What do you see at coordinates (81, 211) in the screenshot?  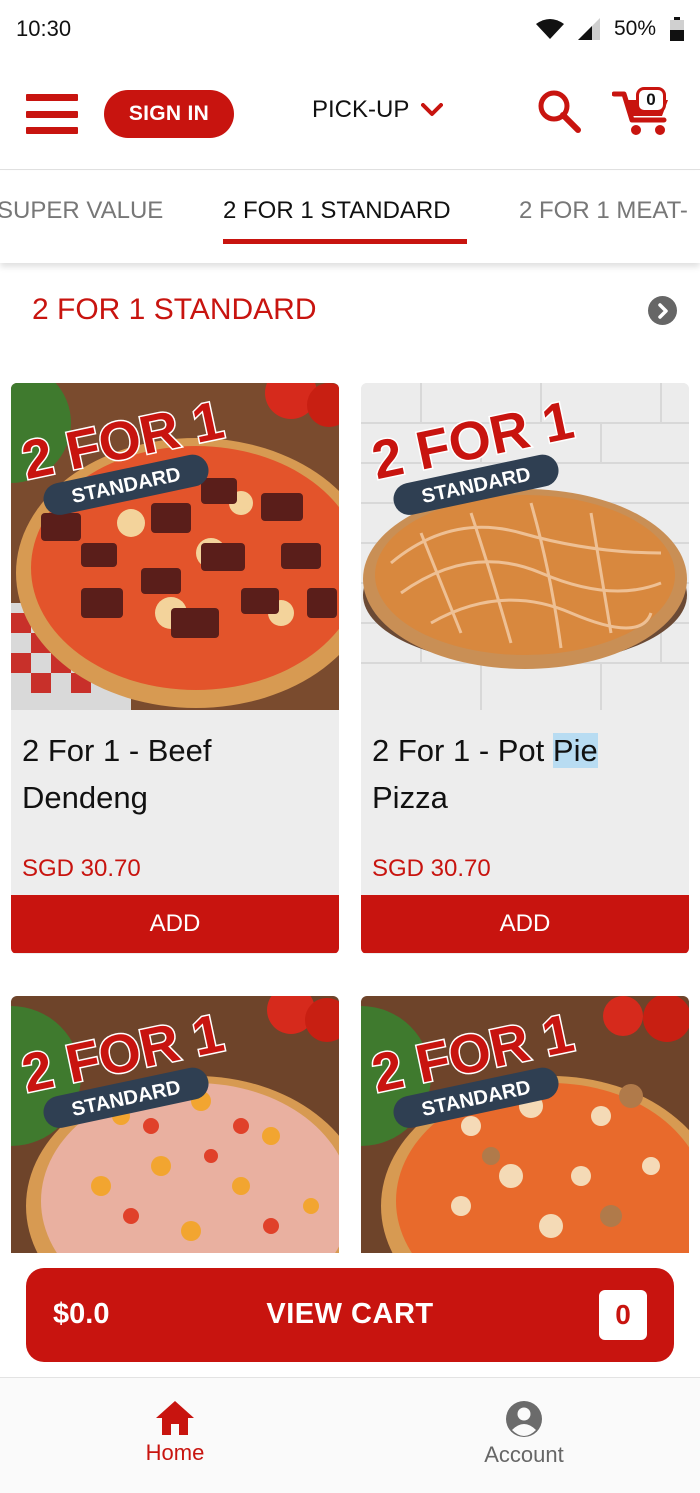 I see `tab-super-value: SUPER VALUE` at bounding box center [81, 211].